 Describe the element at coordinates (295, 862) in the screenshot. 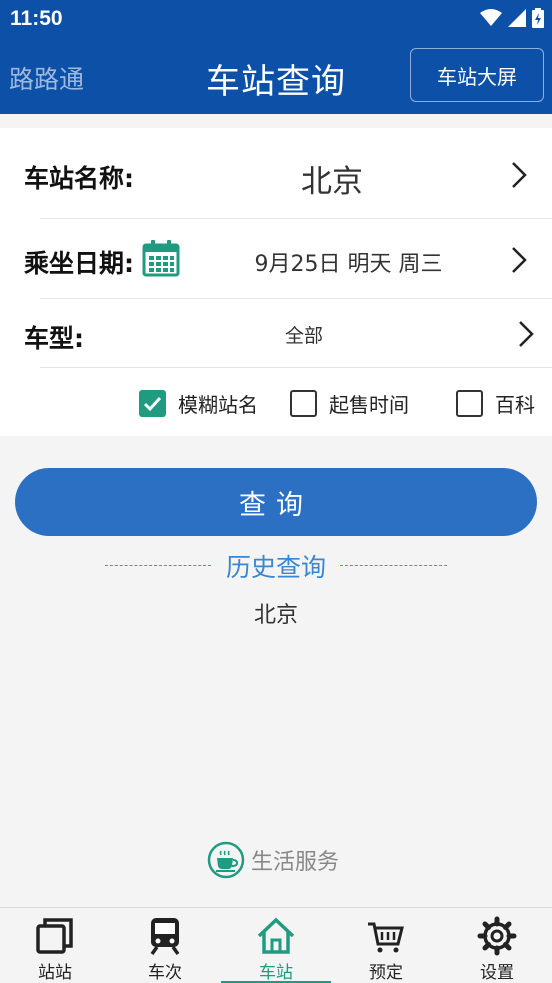

I see `life-service-label: 生活服务` at that location.